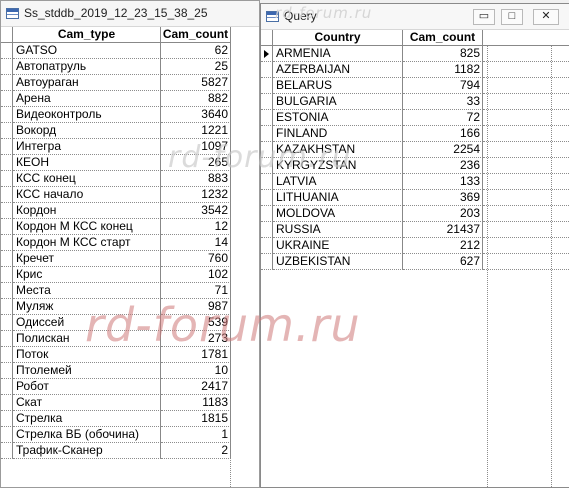 The image size is (569, 488). What do you see at coordinates (87, 115) in the screenshot?
I see `cell-name: Видеоконтроль` at bounding box center [87, 115].